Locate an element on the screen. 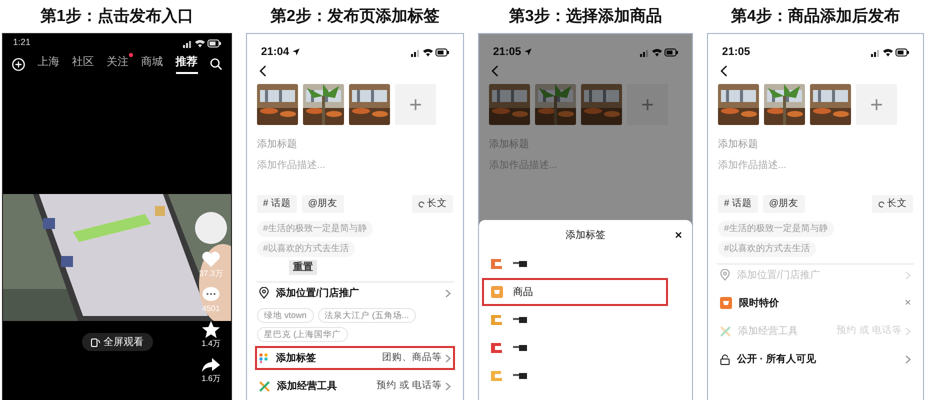 The image size is (929, 400). colored-dots-icon is located at coordinates (264, 358).